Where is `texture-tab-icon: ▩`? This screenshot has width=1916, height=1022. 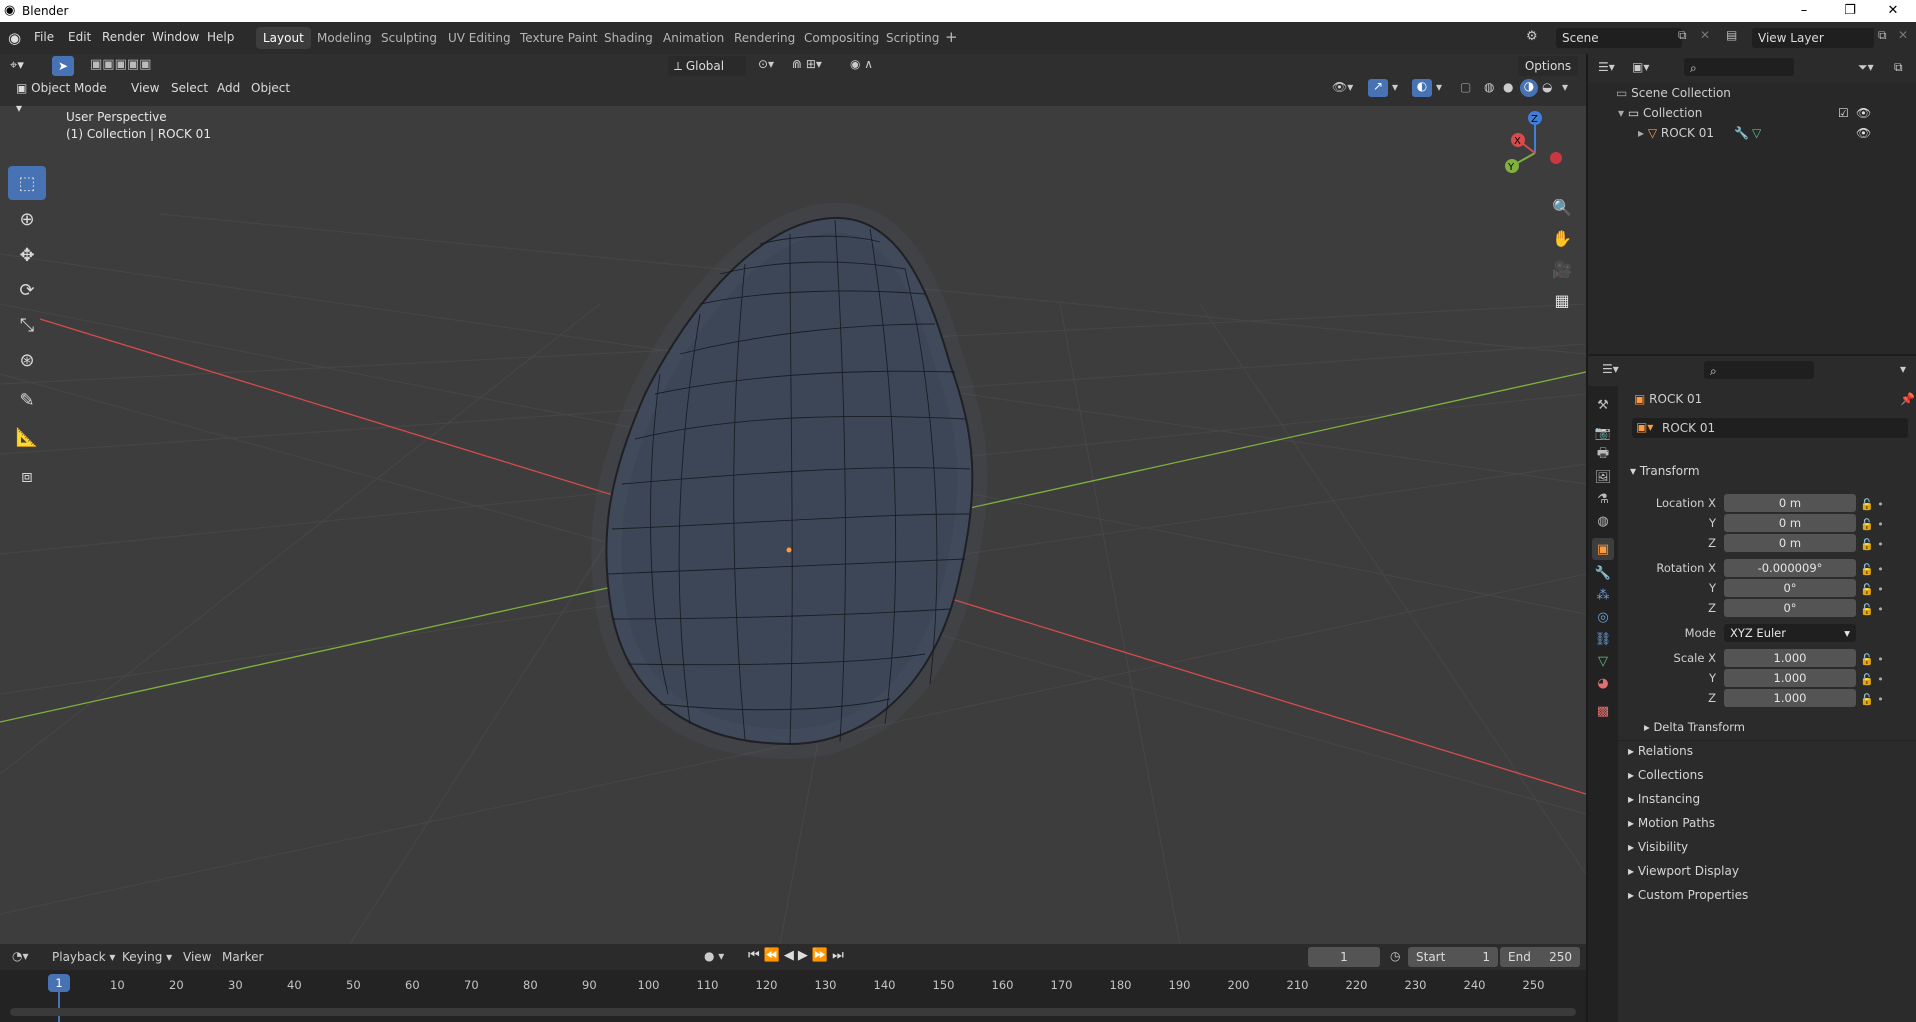 texture-tab-icon: ▩ is located at coordinates (1603, 711).